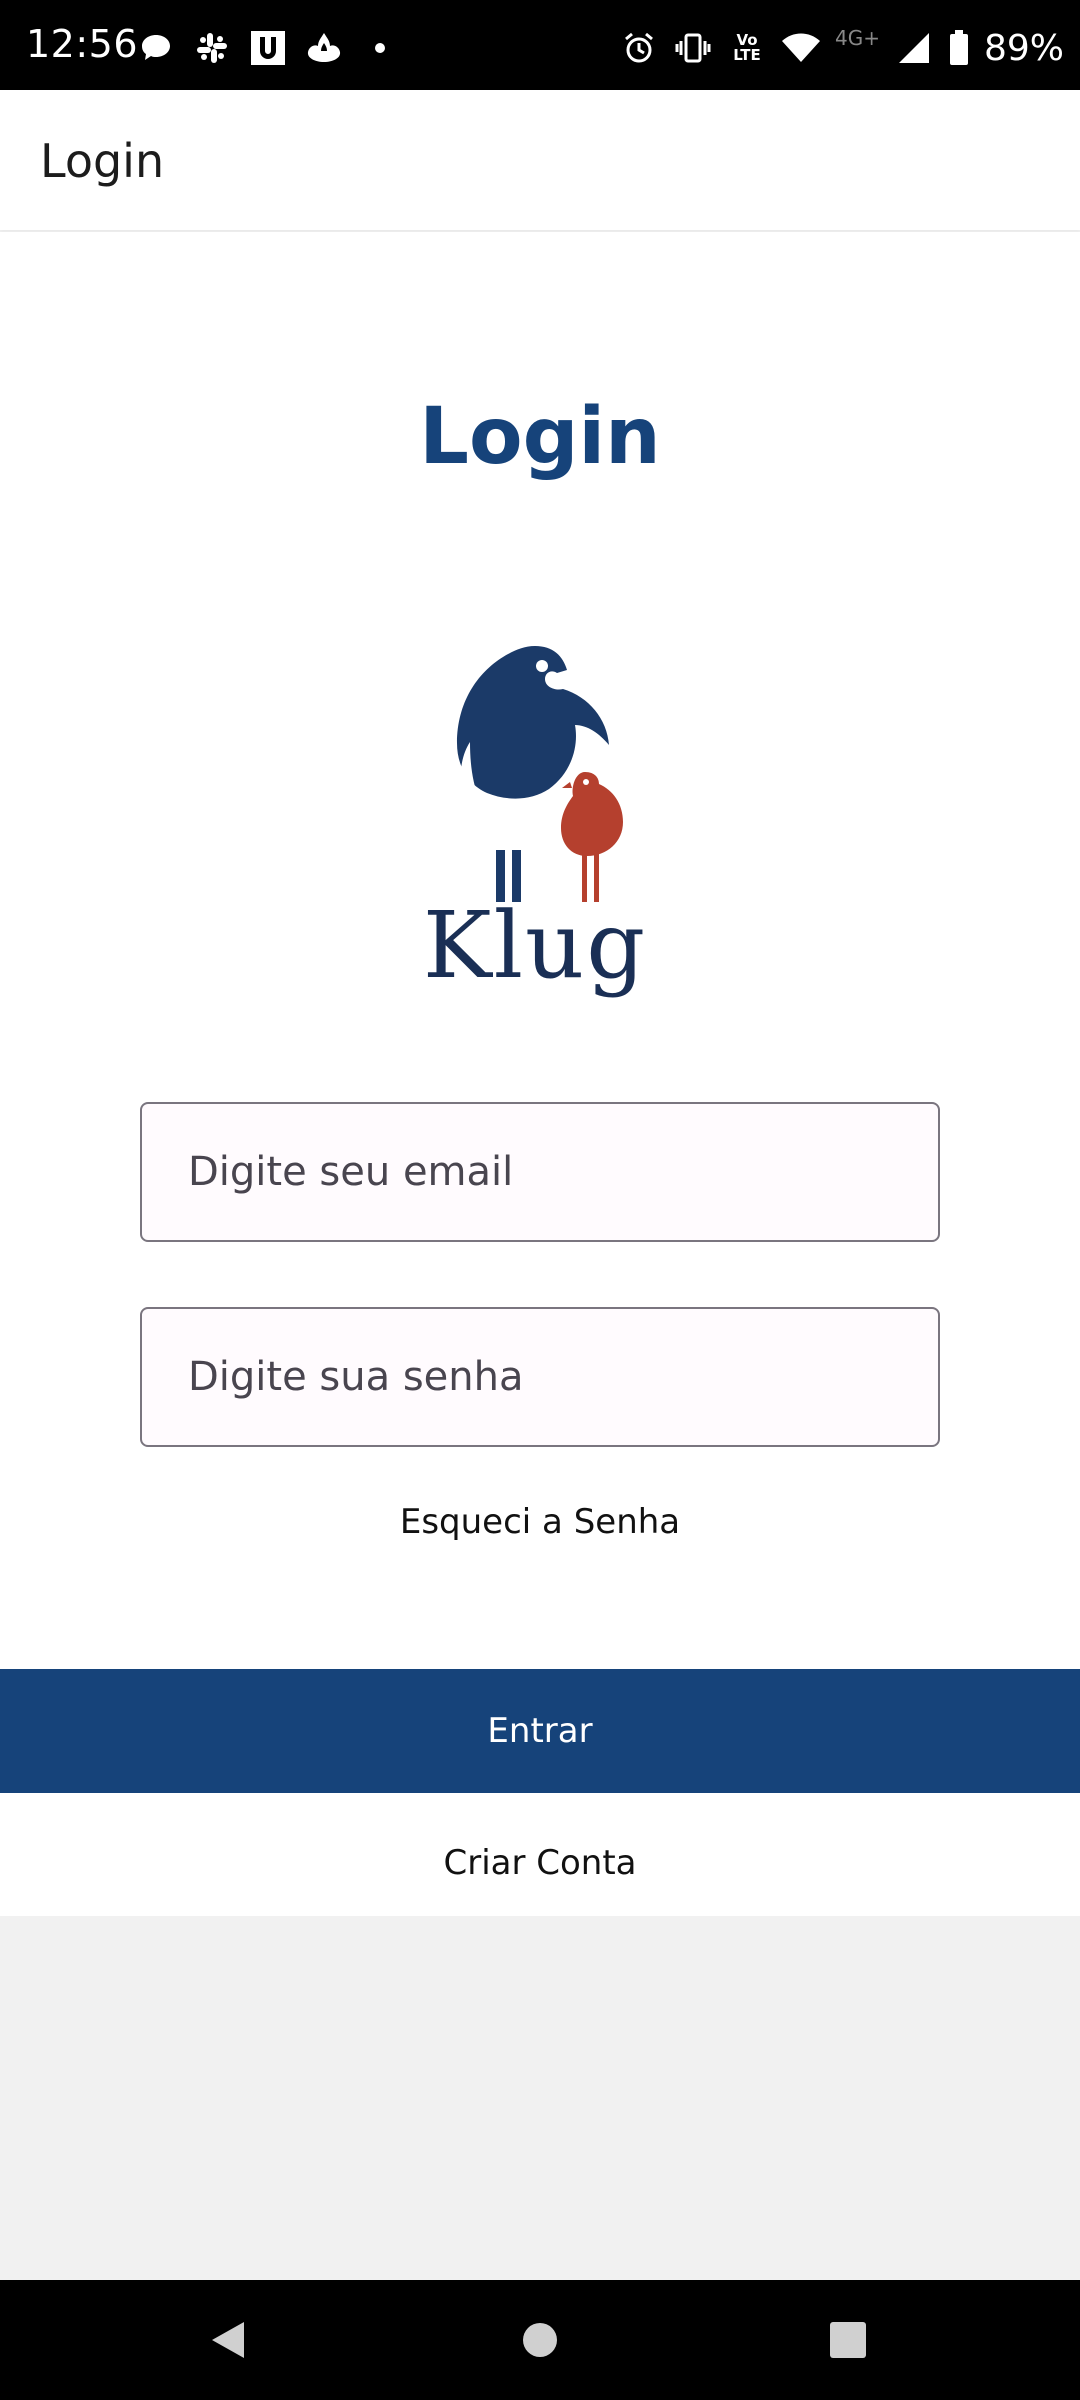 Image resolution: width=1080 pixels, height=2400 pixels. I want to click on back-button, so click(228, 2340).